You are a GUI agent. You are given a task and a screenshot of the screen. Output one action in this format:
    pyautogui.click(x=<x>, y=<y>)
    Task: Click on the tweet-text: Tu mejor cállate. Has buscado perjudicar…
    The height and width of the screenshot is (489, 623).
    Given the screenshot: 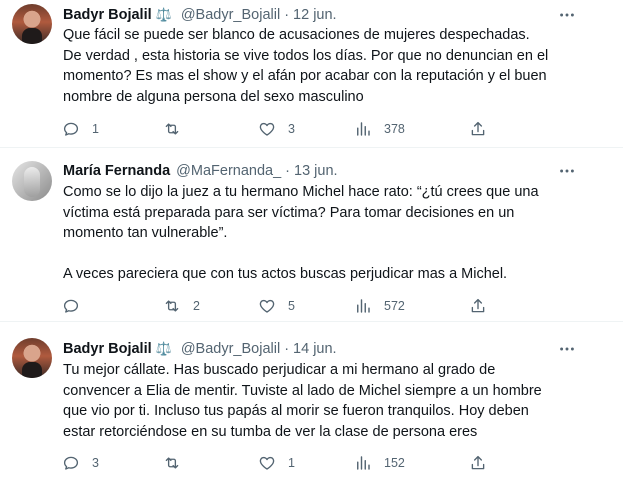 What is the action you would take?
    pyautogui.click(x=328, y=401)
    